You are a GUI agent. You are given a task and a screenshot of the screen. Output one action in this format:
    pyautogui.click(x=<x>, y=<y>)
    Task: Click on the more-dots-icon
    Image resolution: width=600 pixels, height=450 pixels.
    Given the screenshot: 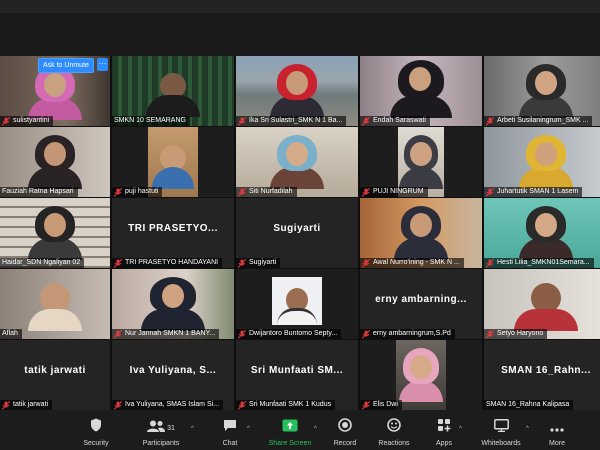 What is the action you would take?
    pyautogui.click(x=557, y=430)
    